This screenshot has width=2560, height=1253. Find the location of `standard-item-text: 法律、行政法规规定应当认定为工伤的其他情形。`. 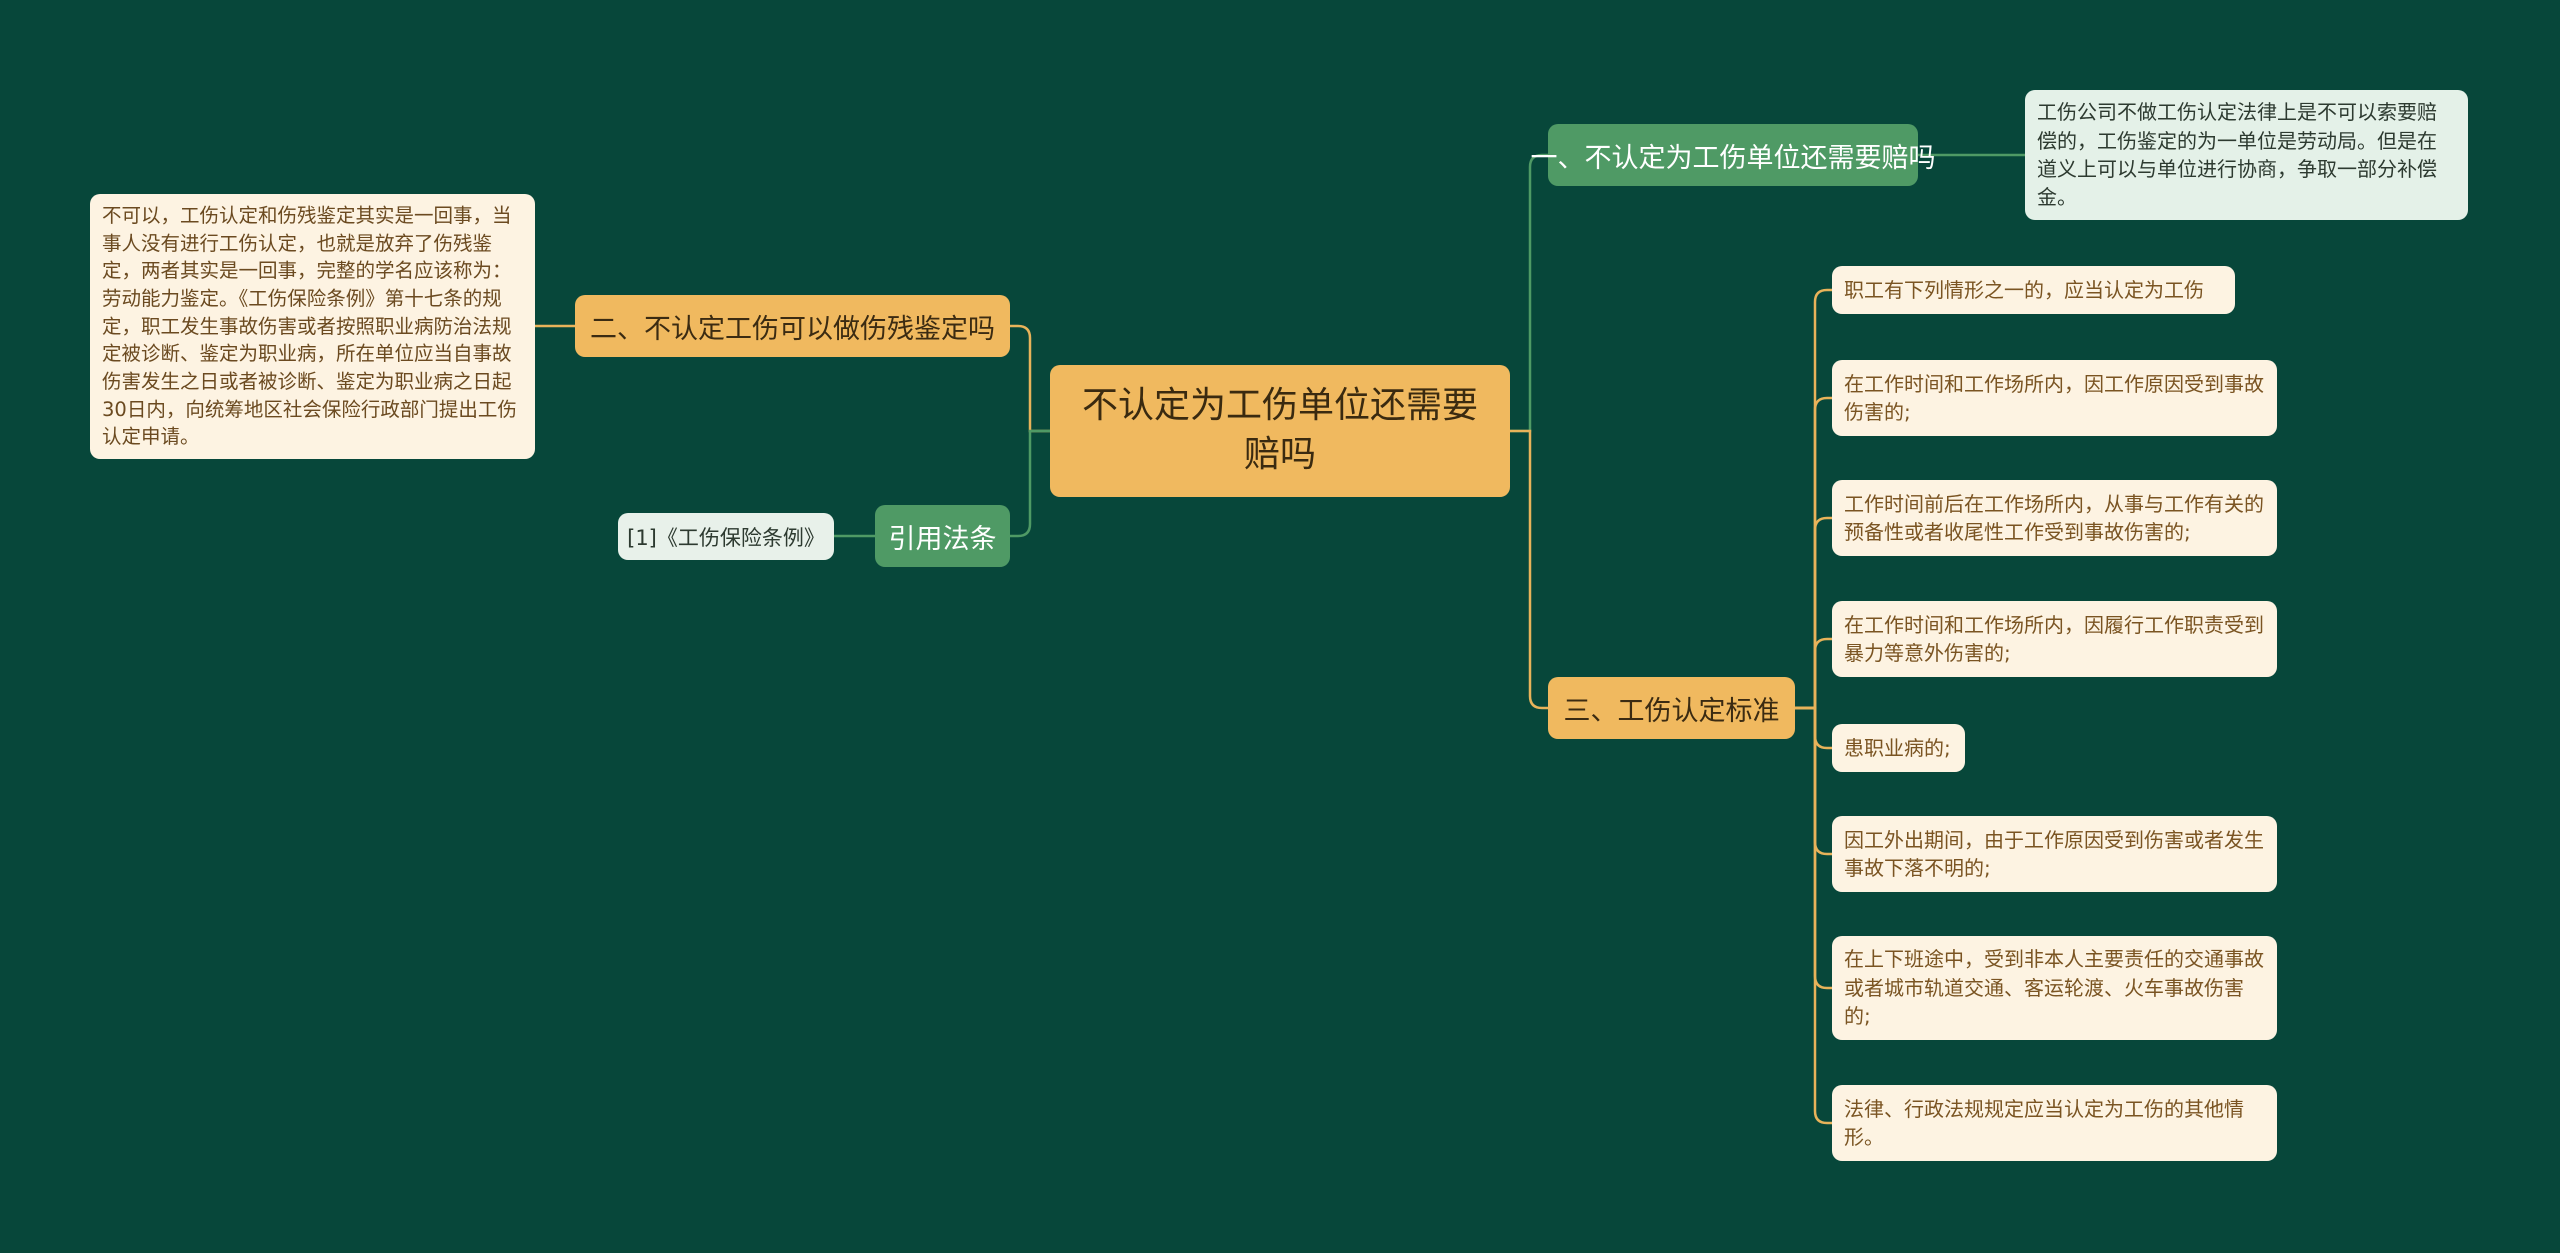

standard-item-text: 法律、行政法规规定应当认定为工伤的其他情形。 is located at coordinates (2044, 1122).